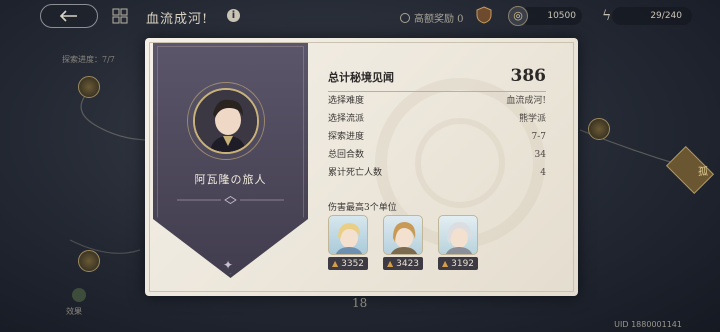 The image size is (720, 332). I want to click on top-damage-units: ▲ 3352 ▲ 3423 ▲ 3192, so click(403, 242).